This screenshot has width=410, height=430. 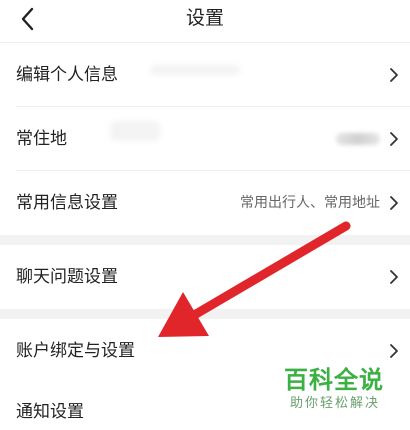 I want to click on row-label: 编辑个人信息, so click(x=67, y=75).